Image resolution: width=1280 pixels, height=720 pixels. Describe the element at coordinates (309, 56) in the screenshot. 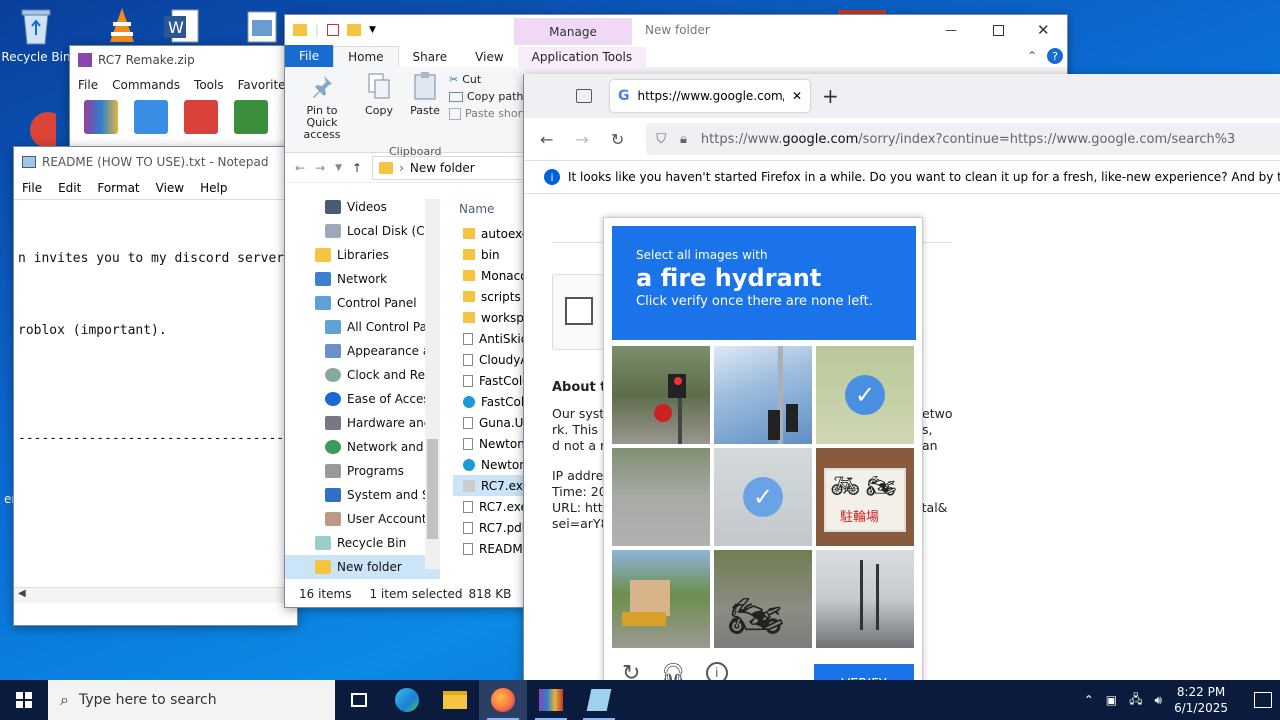

I see `tab-file: File` at that location.